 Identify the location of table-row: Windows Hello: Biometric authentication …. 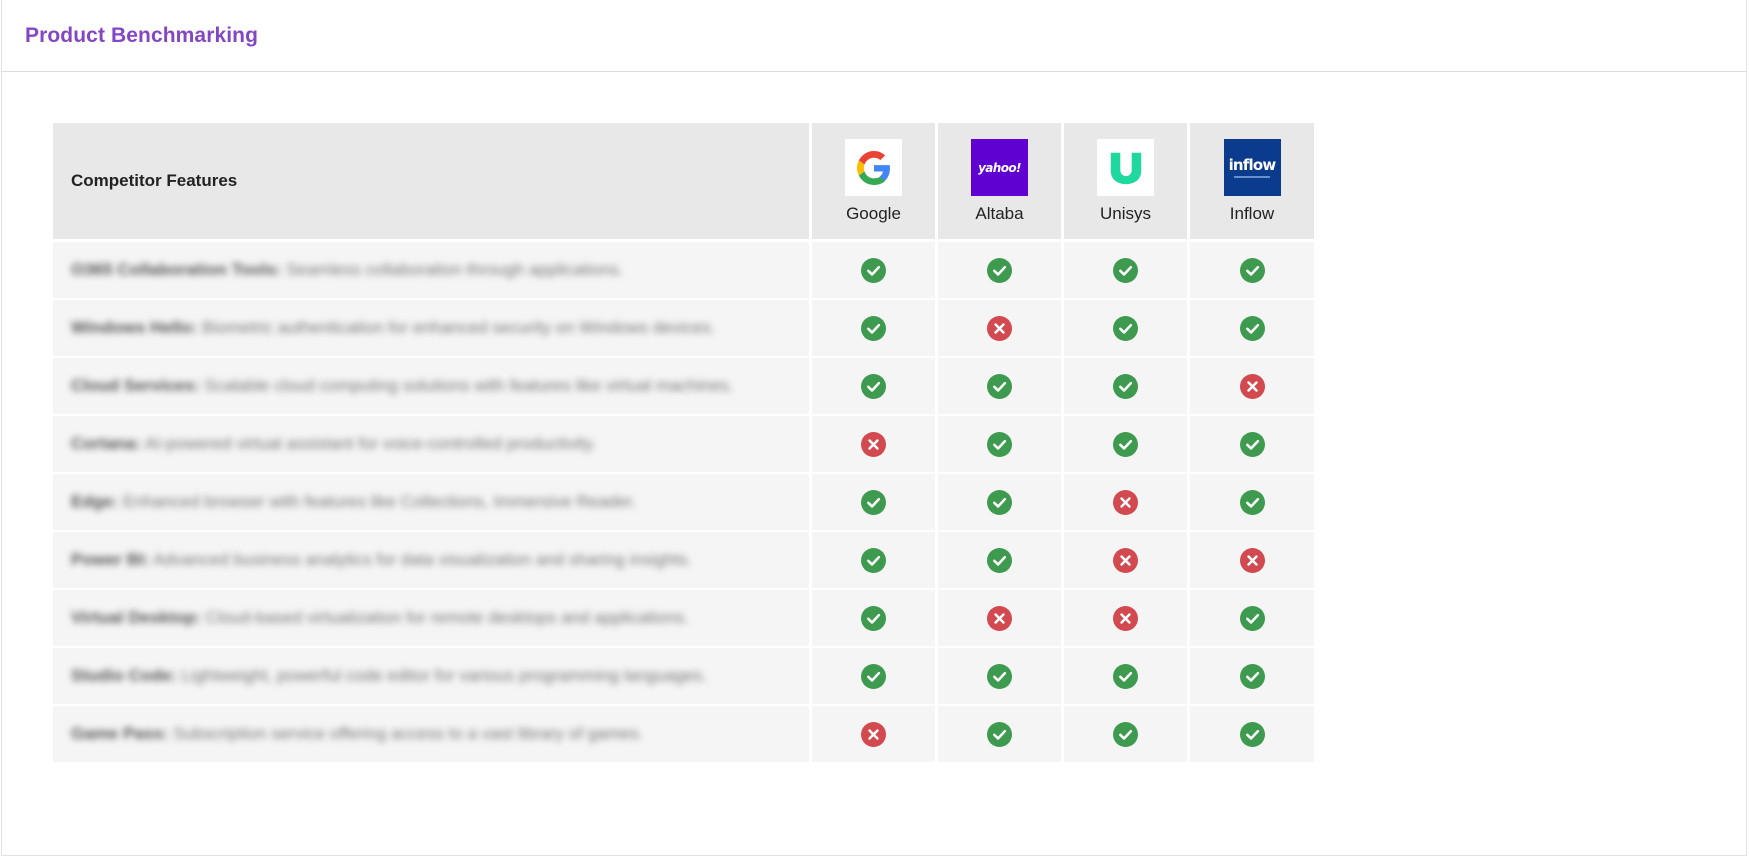
(683, 329).